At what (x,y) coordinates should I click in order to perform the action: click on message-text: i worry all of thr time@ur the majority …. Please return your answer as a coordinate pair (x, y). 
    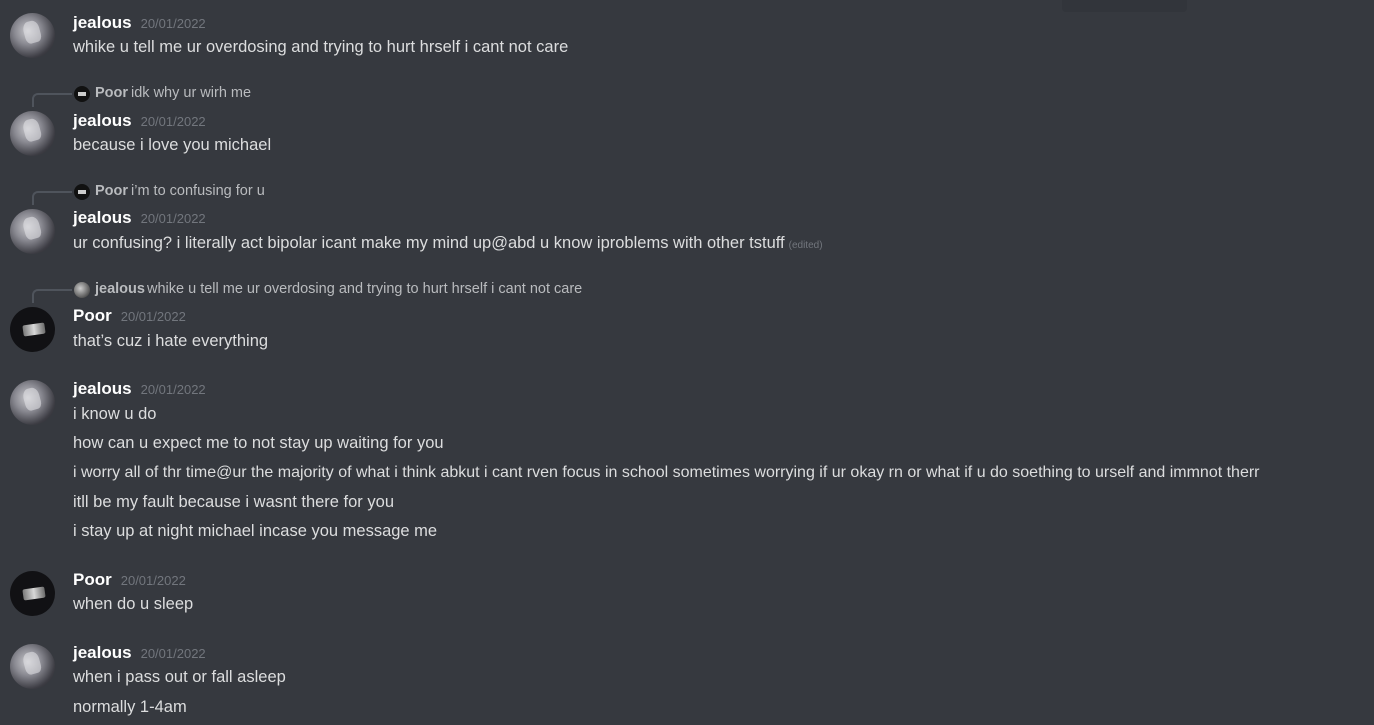
    Looking at the image, I should click on (666, 472).